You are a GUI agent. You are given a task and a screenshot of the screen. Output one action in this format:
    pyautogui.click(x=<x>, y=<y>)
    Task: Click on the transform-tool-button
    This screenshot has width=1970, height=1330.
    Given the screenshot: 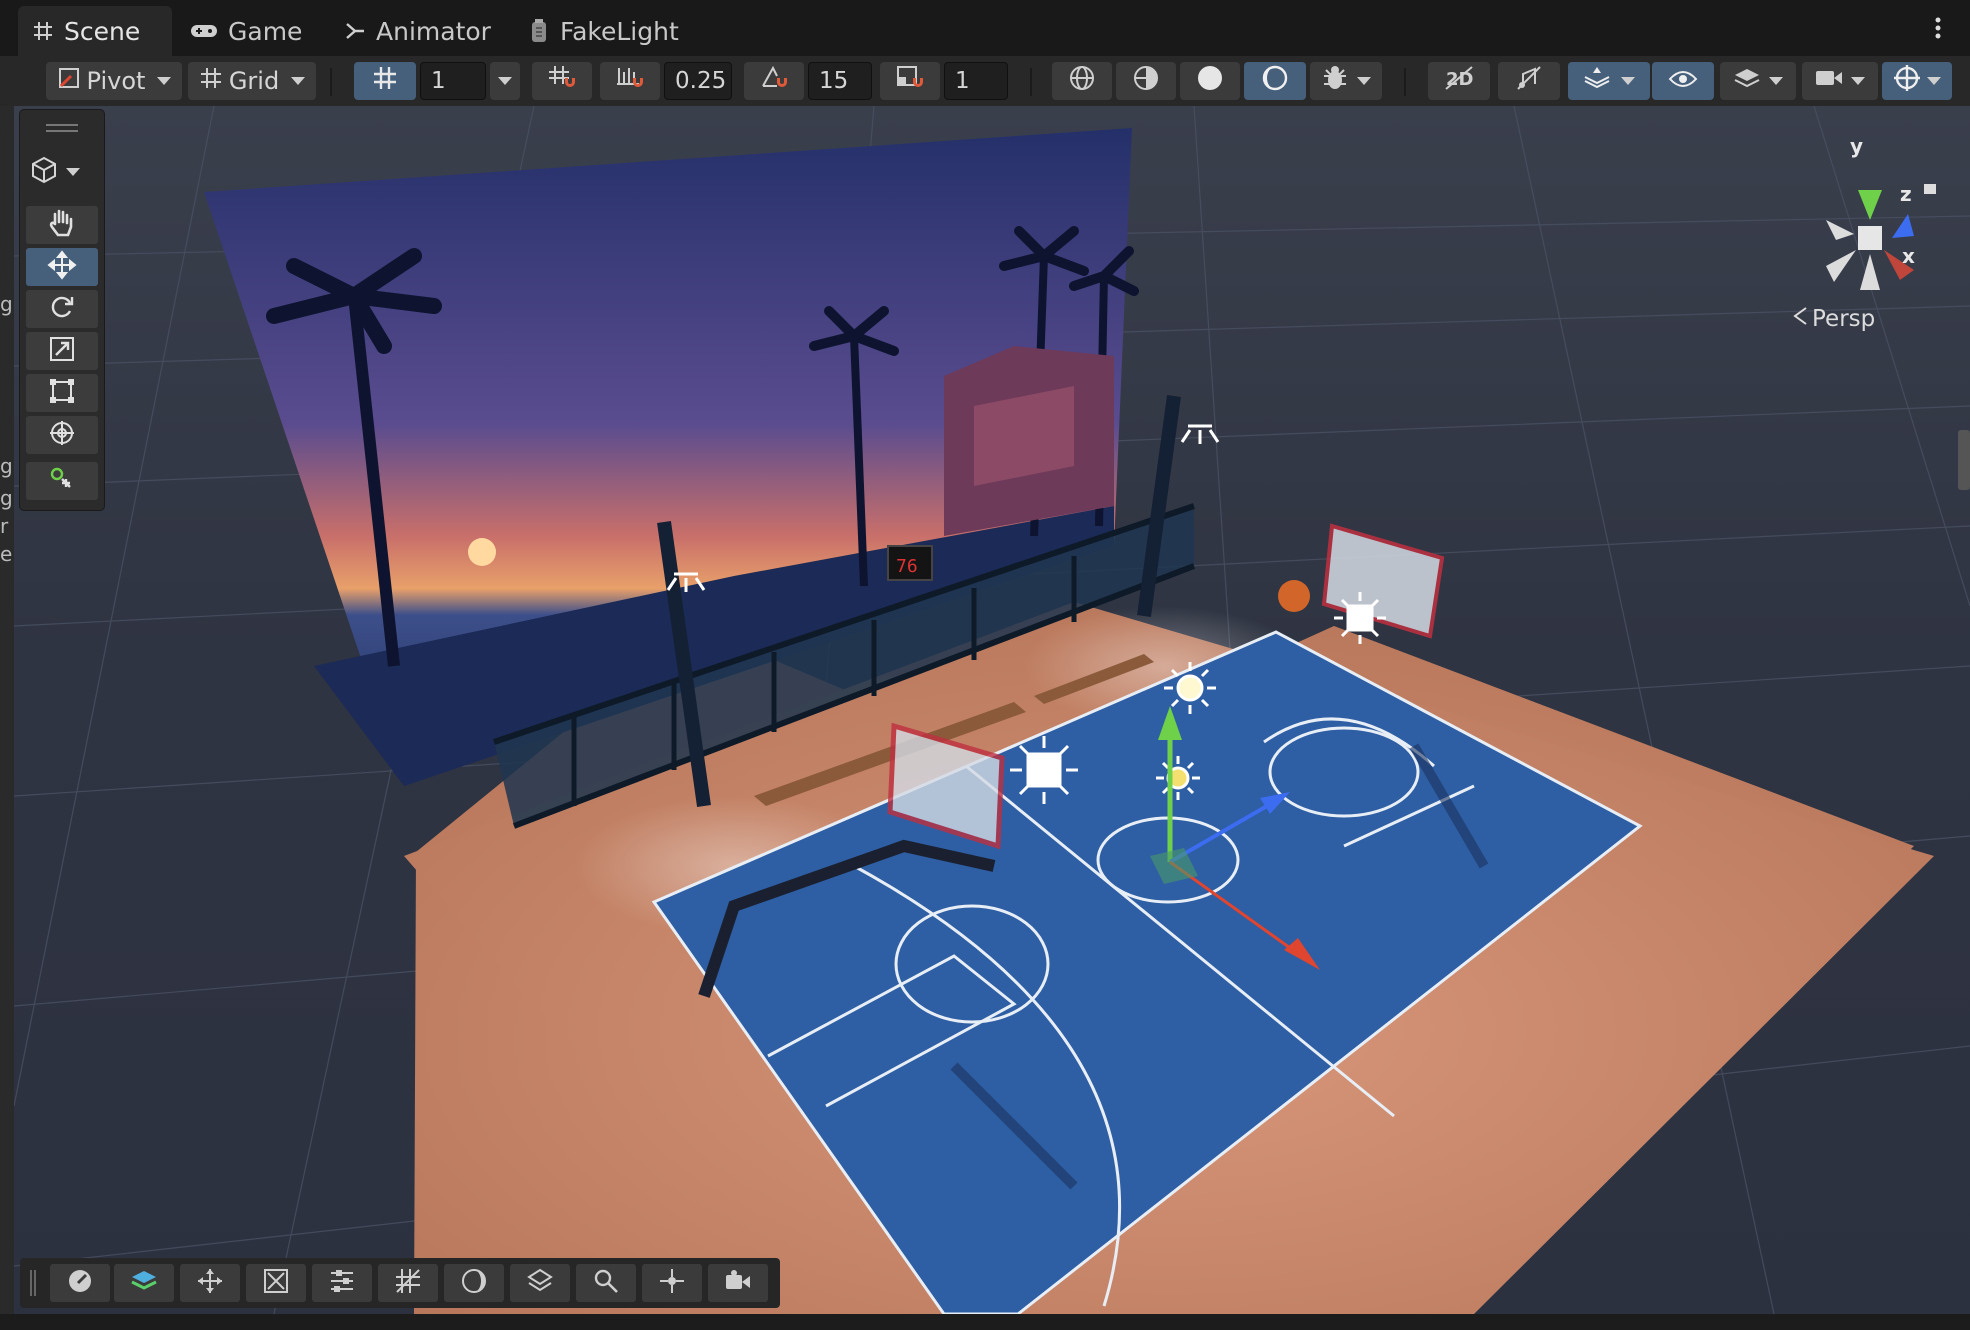 What is the action you would take?
    pyautogui.click(x=62, y=435)
    